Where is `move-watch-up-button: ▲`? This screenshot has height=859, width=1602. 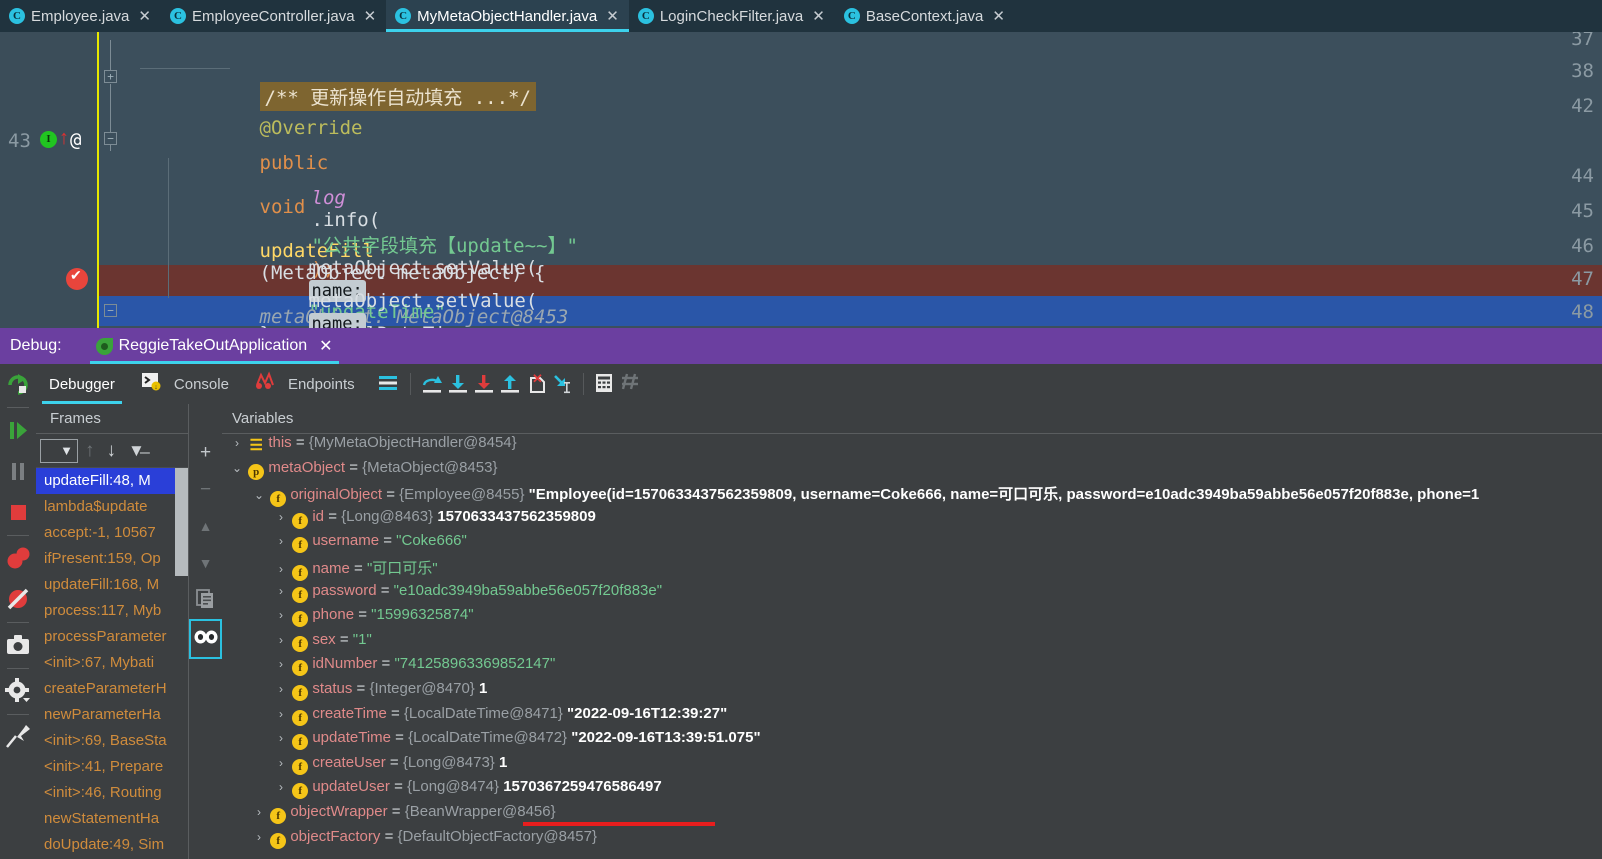 move-watch-up-button: ▲ is located at coordinates (205, 526).